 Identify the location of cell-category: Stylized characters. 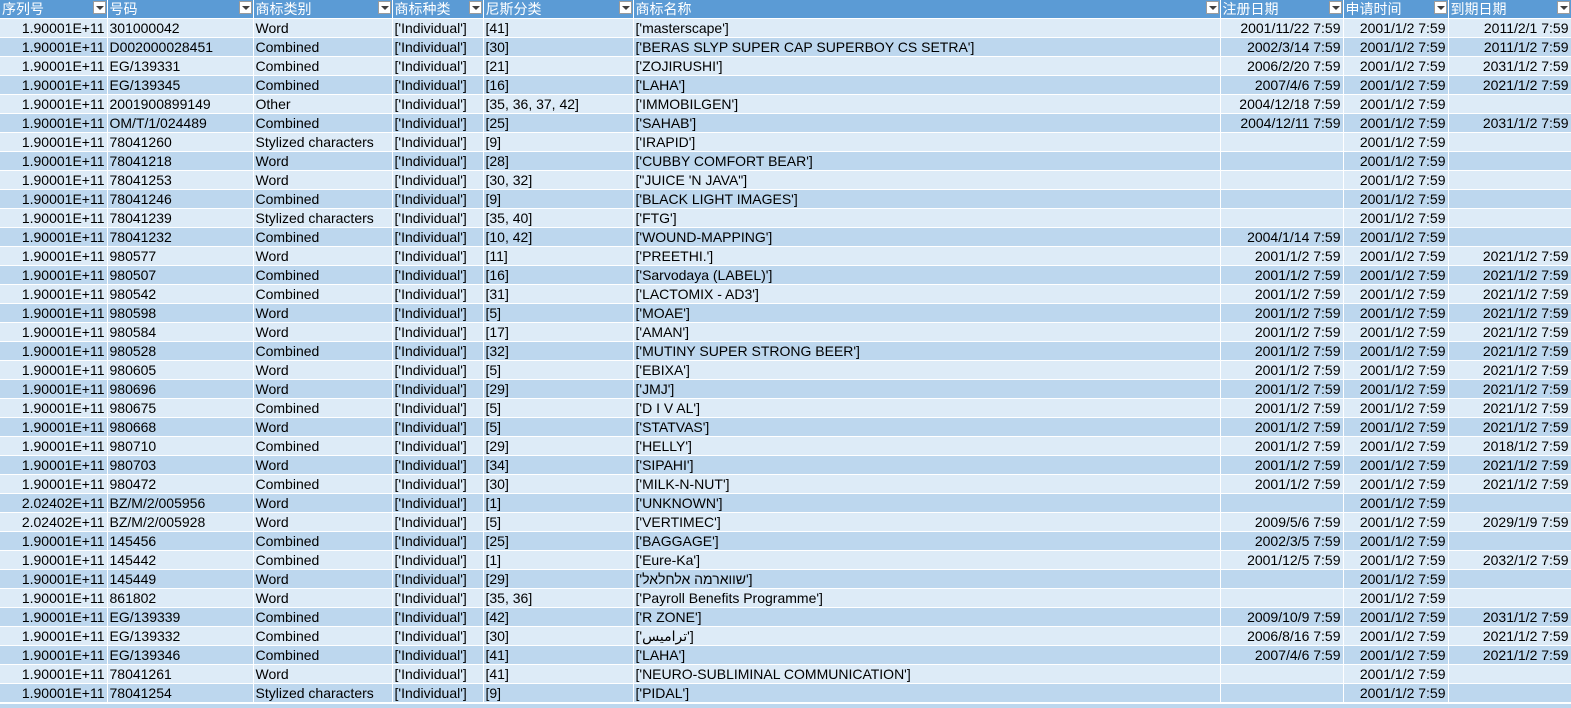
(323, 218).